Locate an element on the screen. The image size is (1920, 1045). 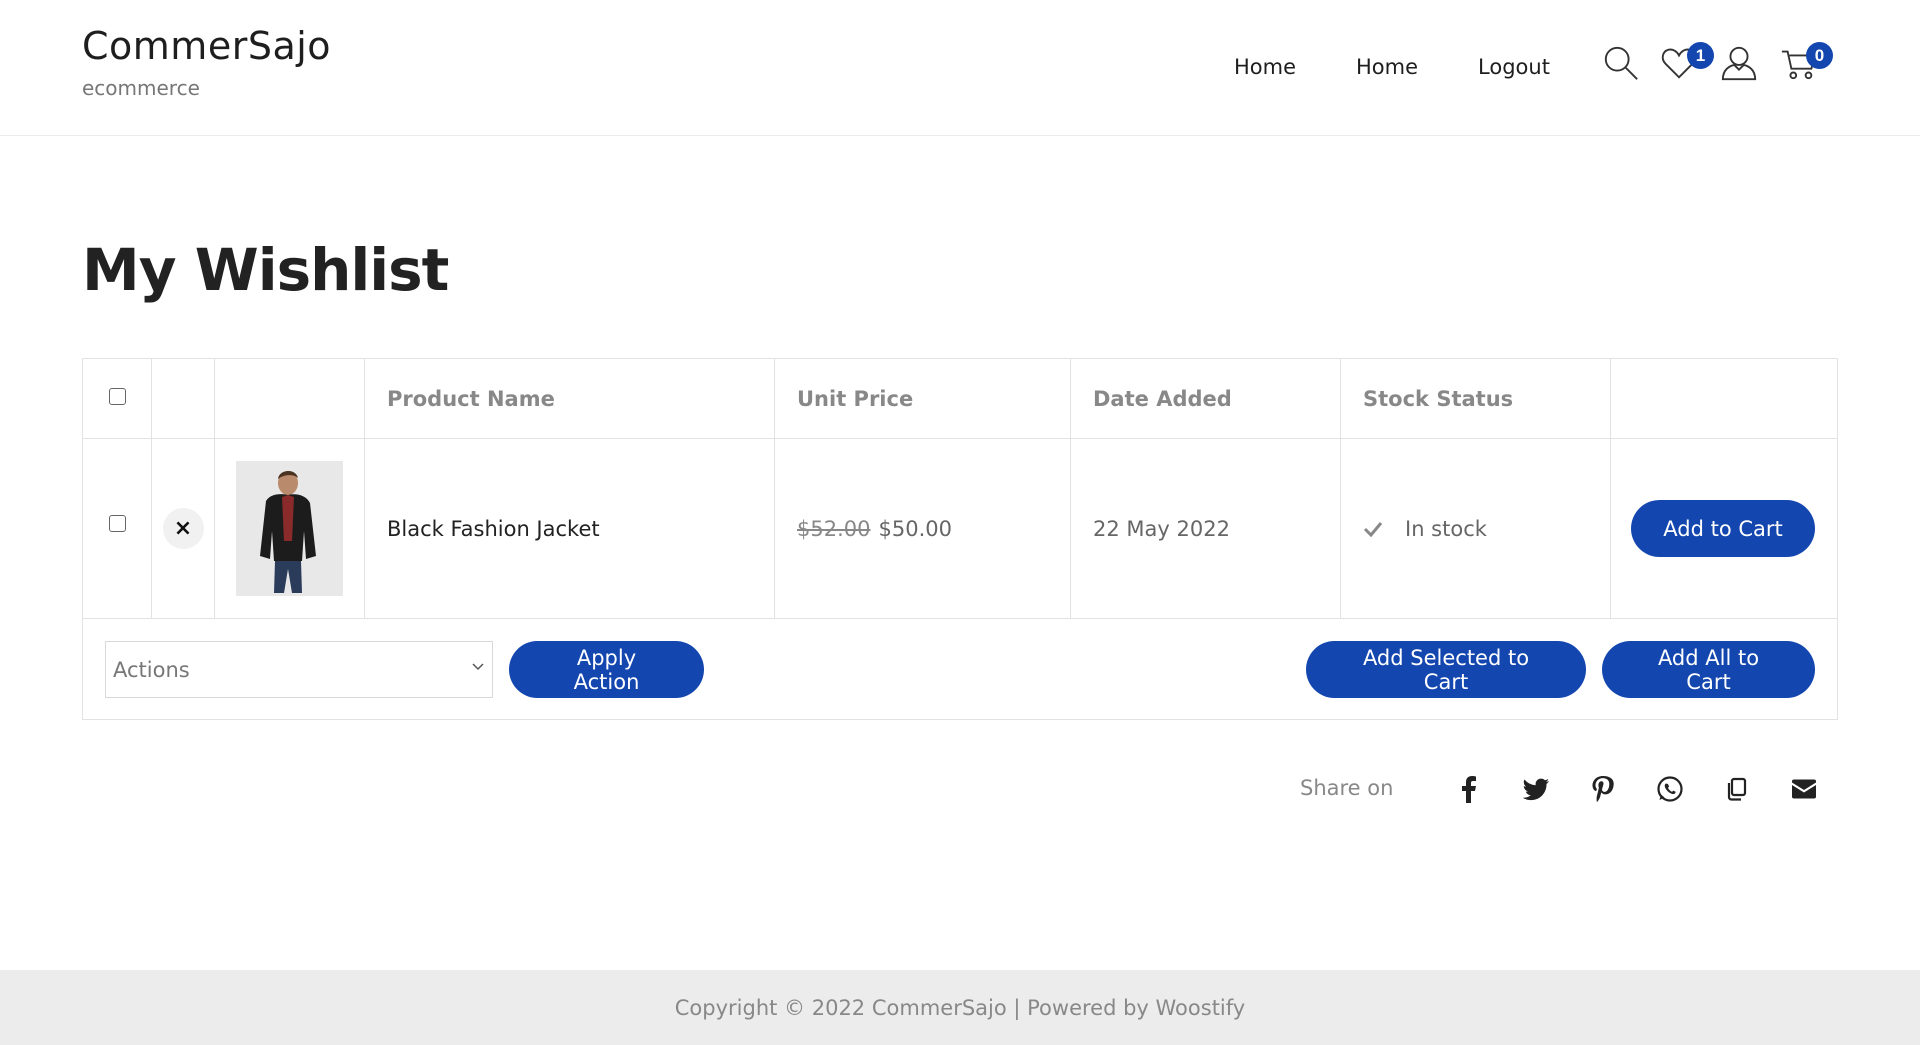
header-icons: 1 0 is located at coordinates (1720, 65).